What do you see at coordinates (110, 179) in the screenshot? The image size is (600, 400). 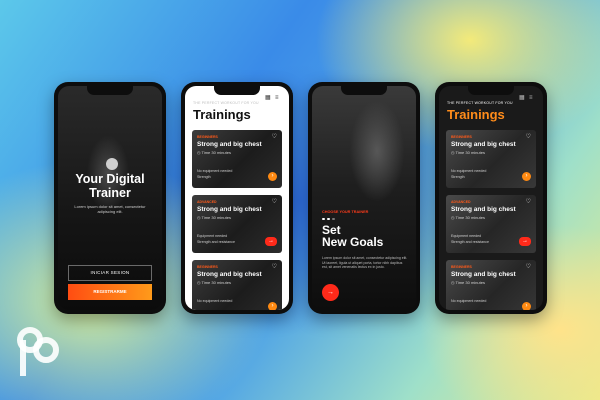 I see `welcome-title-line1: Your Digital` at bounding box center [110, 179].